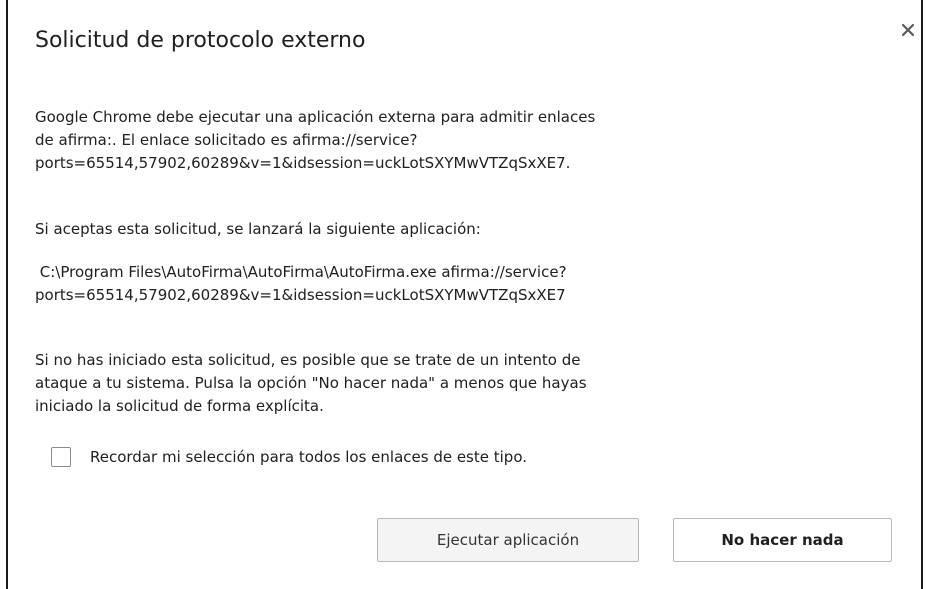 The width and height of the screenshot is (930, 589). What do you see at coordinates (7, 294) in the screenshot?
I see `dialog-left-border` at bounding box center [7, 294].